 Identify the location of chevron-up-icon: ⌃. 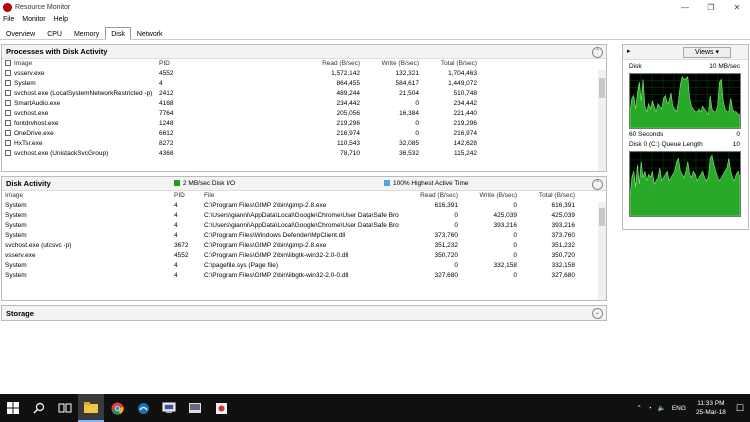
(638, 408).